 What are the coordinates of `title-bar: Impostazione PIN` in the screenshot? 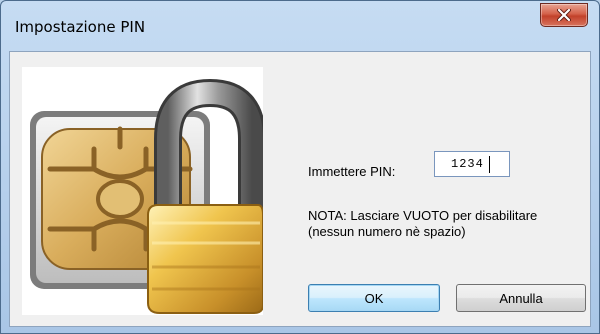 It's located at (300, 26).